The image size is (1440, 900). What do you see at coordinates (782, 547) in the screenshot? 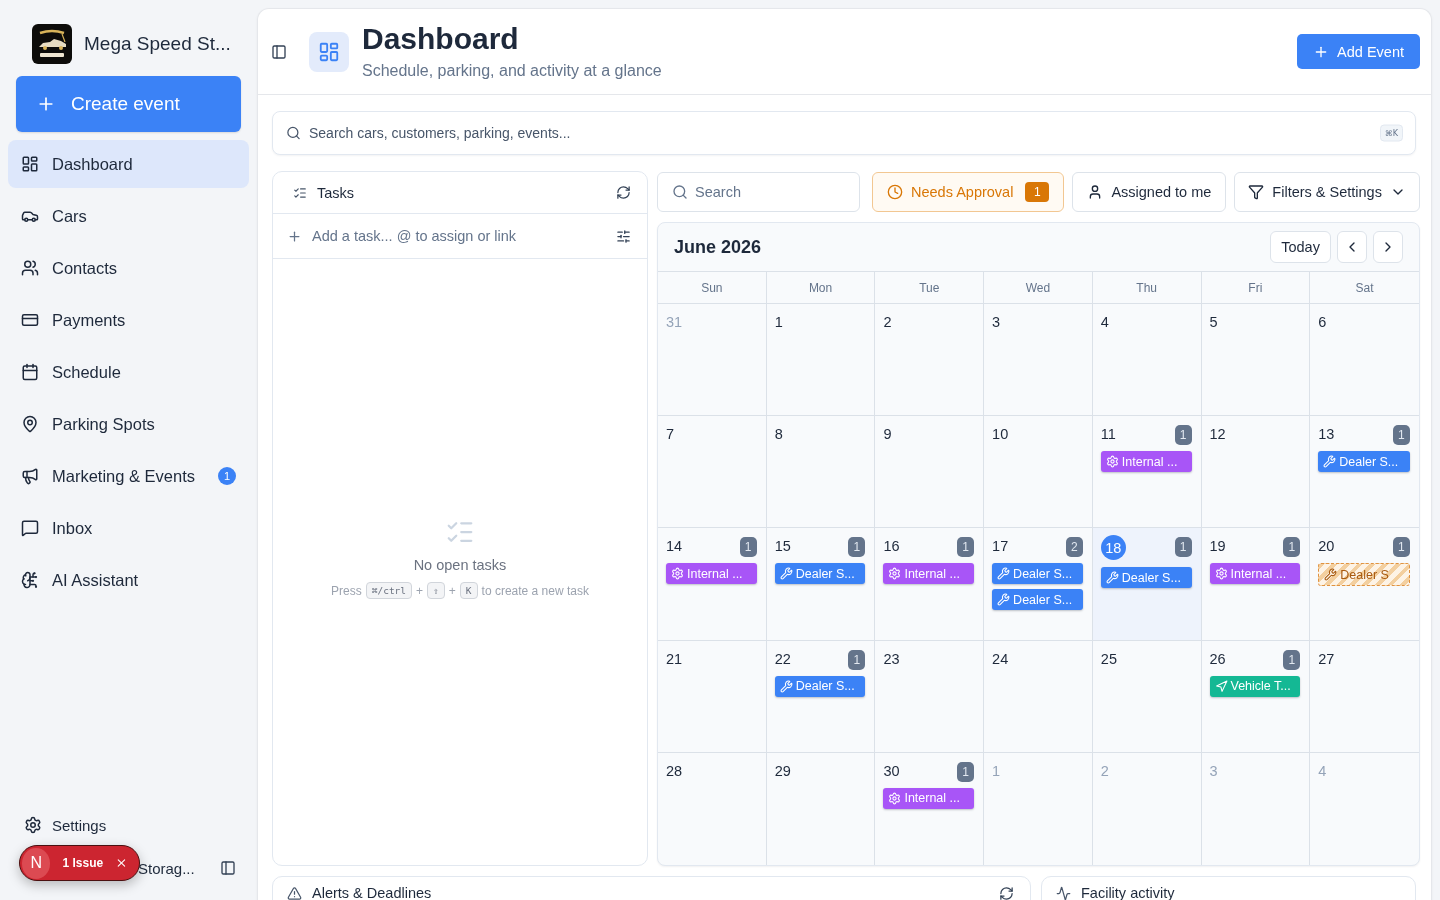
I see `date-number: 15` at bounding box center [782, 547].